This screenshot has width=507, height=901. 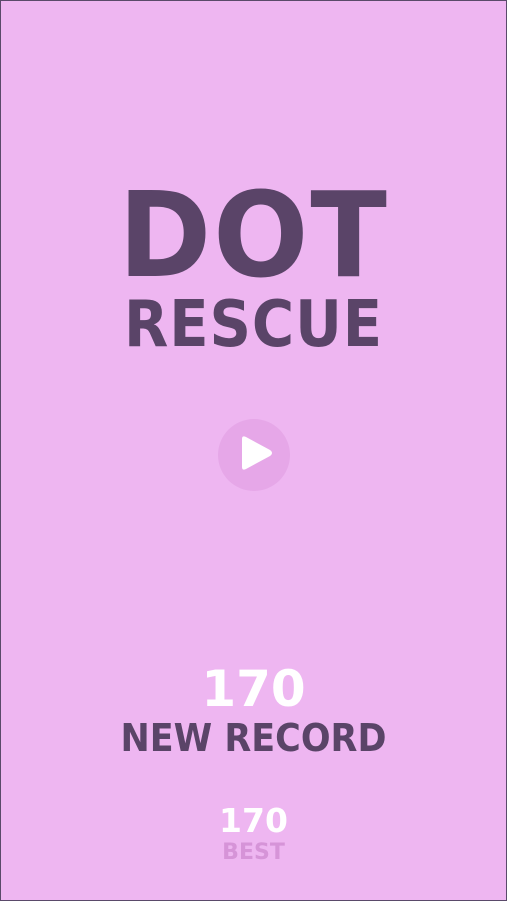 I want to click on play-icon, so click(x=254, y=455).